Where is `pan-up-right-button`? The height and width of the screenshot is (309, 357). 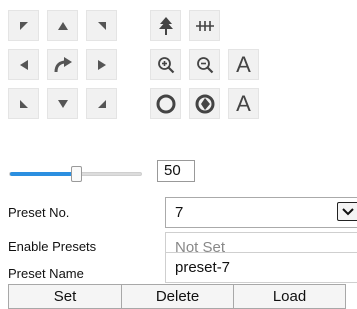 pan-up-right-button is located at coordinates (101, 25).